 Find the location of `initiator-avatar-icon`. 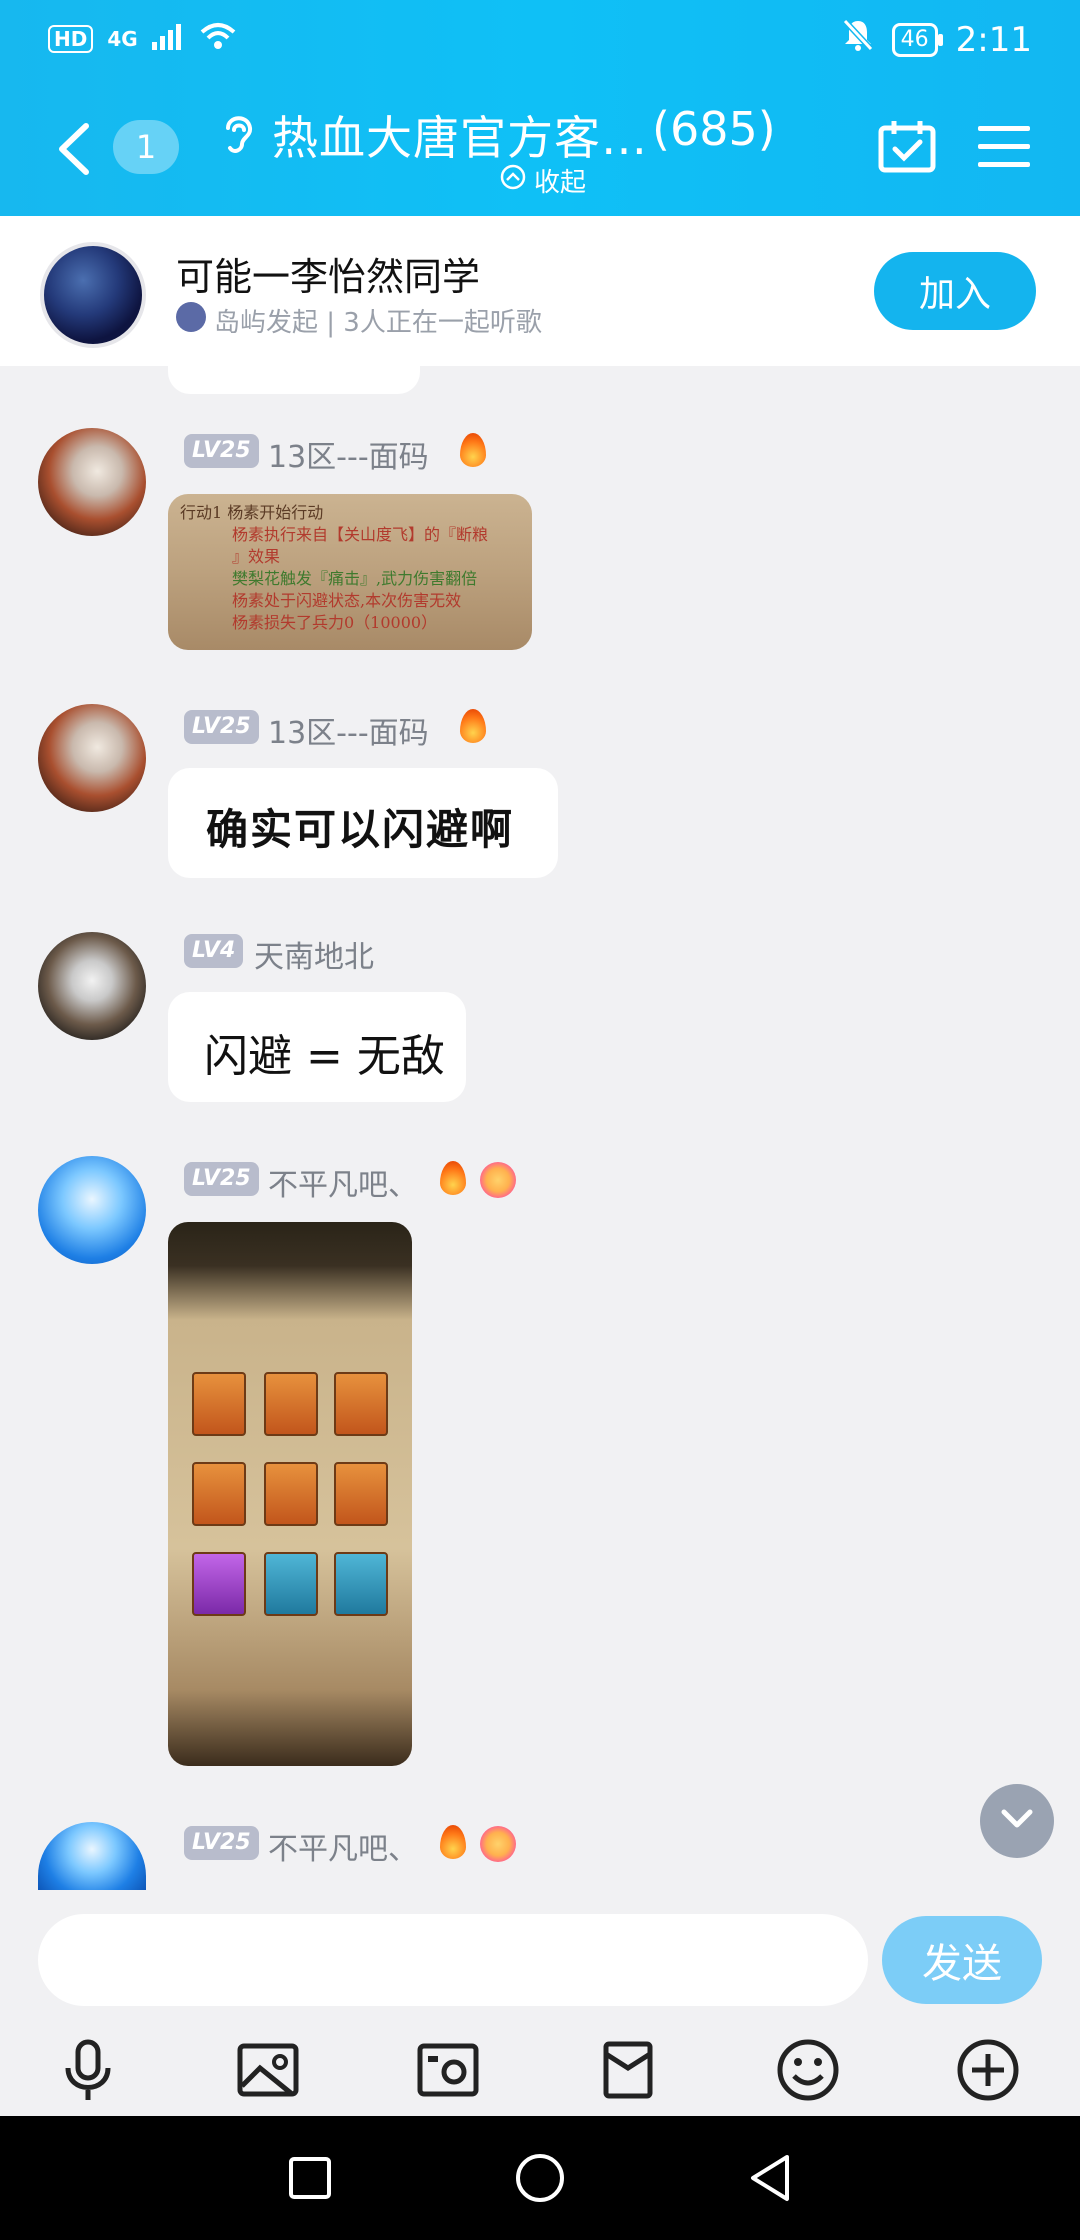

initiator-avatar-icon is located at coordinates (191, 317).